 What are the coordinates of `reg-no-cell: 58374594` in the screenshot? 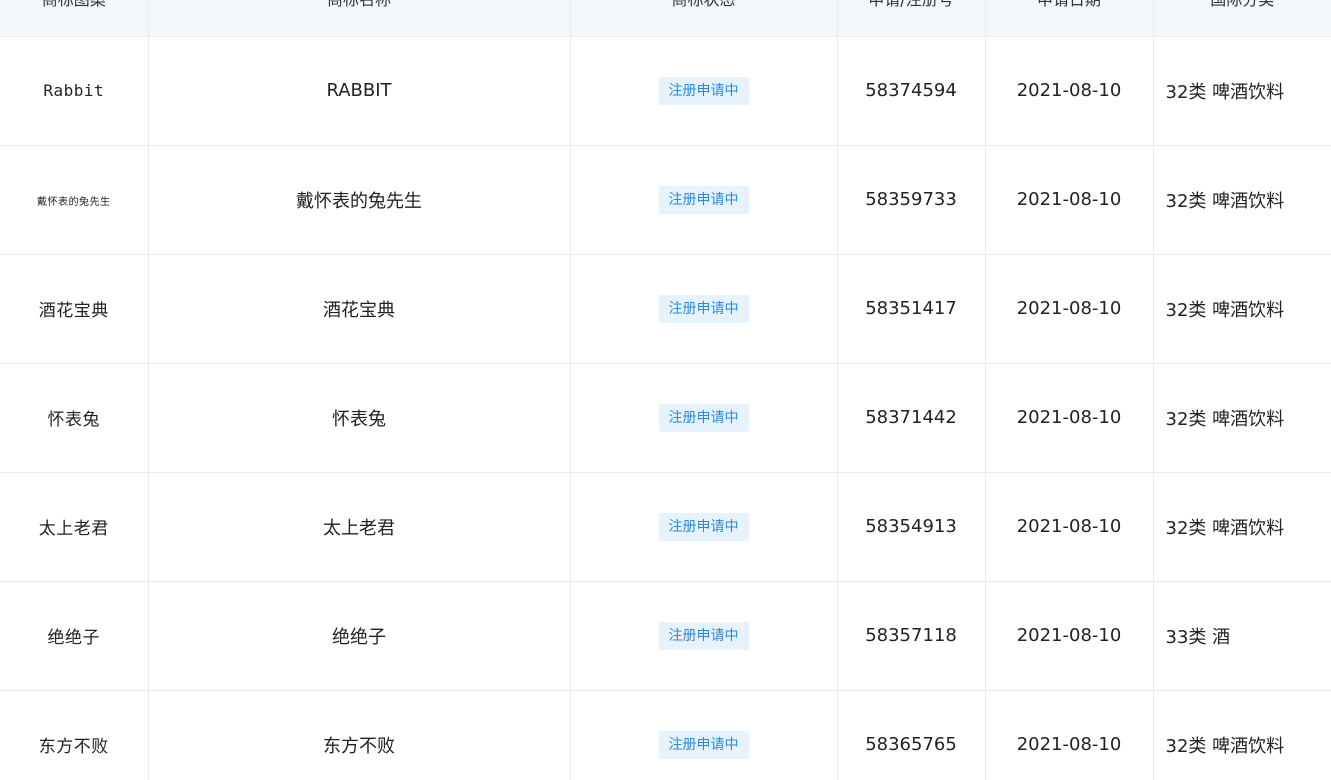 It's located at (911, 91).